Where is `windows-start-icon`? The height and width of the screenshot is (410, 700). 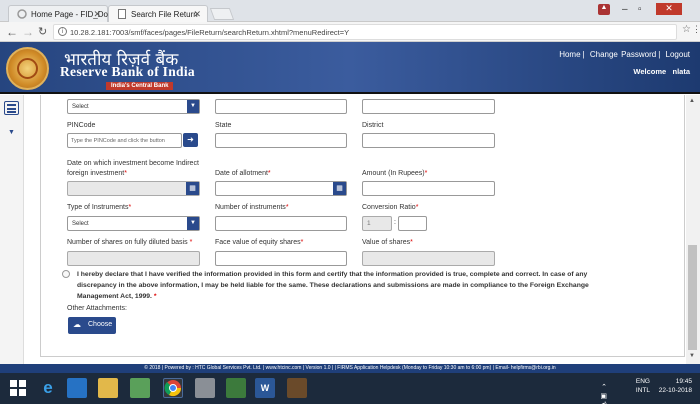 windows-start-icon is located at coordinates (18, 388).